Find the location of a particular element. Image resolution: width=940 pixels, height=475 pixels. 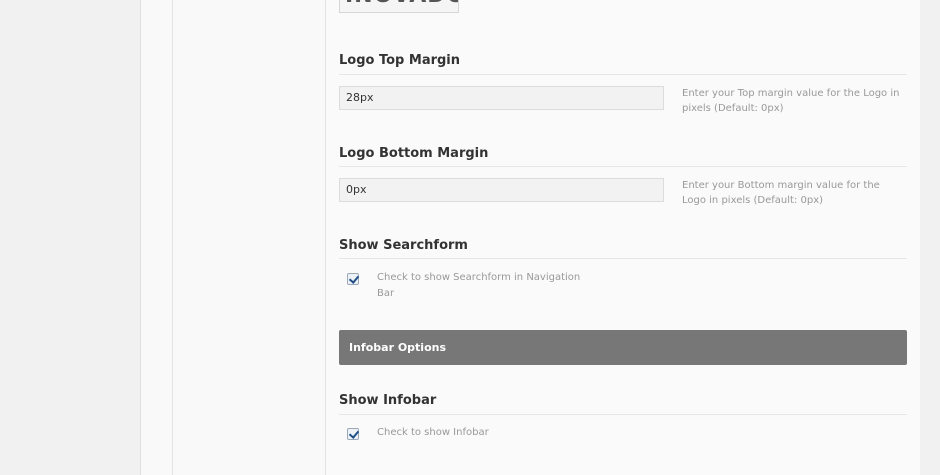

infobar-options-header-label: Infobar Options is located at coordinates (398, 347).